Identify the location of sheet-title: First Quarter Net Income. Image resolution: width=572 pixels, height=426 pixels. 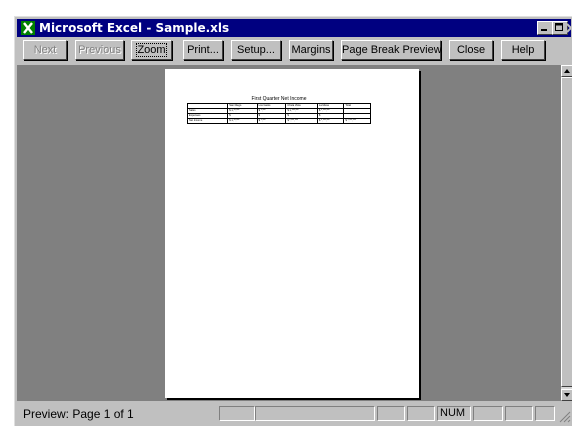
(279, 99).